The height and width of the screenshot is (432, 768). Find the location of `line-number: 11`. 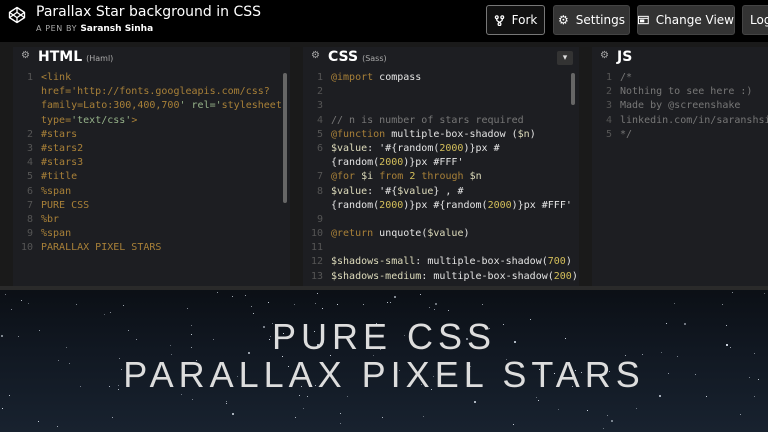

line-number: 11 is located at coordinates (316, 248).